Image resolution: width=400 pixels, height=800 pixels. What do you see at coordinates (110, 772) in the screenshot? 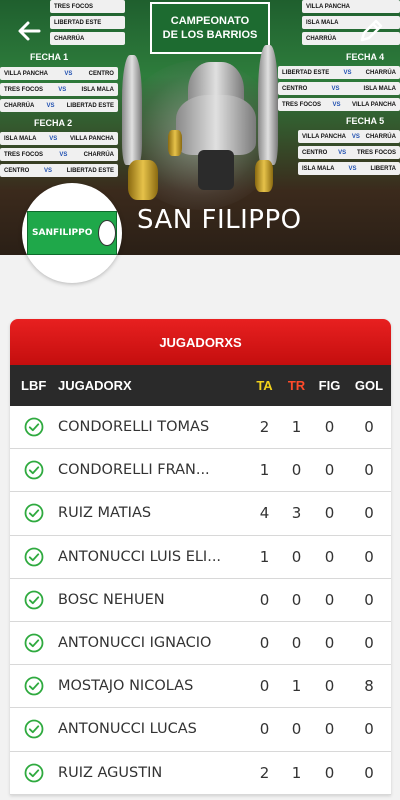
I see `player-name: RUIZ AGUSTIN` at bounding box center [110, 772].